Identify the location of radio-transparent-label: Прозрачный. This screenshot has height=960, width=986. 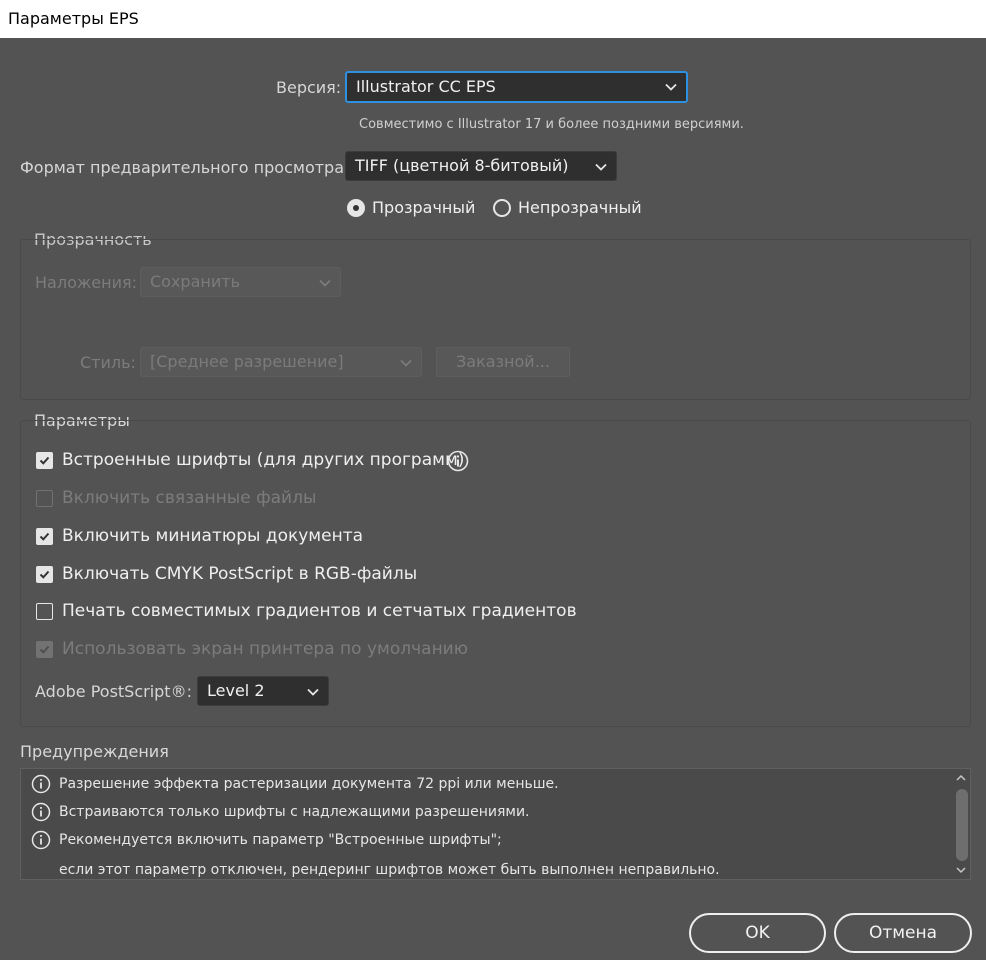
(424, 207).